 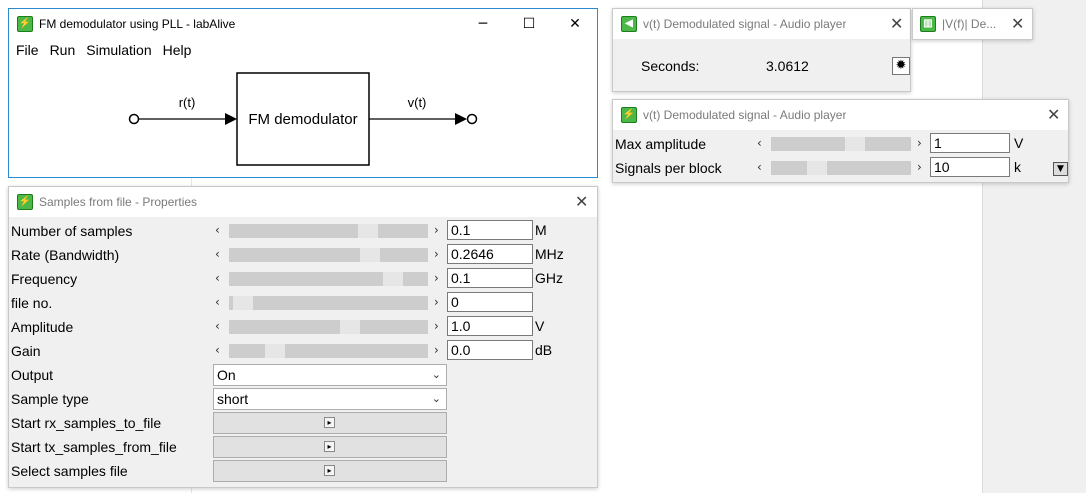 I want to click on minimize-button: ─, so click(x=483, y=24).